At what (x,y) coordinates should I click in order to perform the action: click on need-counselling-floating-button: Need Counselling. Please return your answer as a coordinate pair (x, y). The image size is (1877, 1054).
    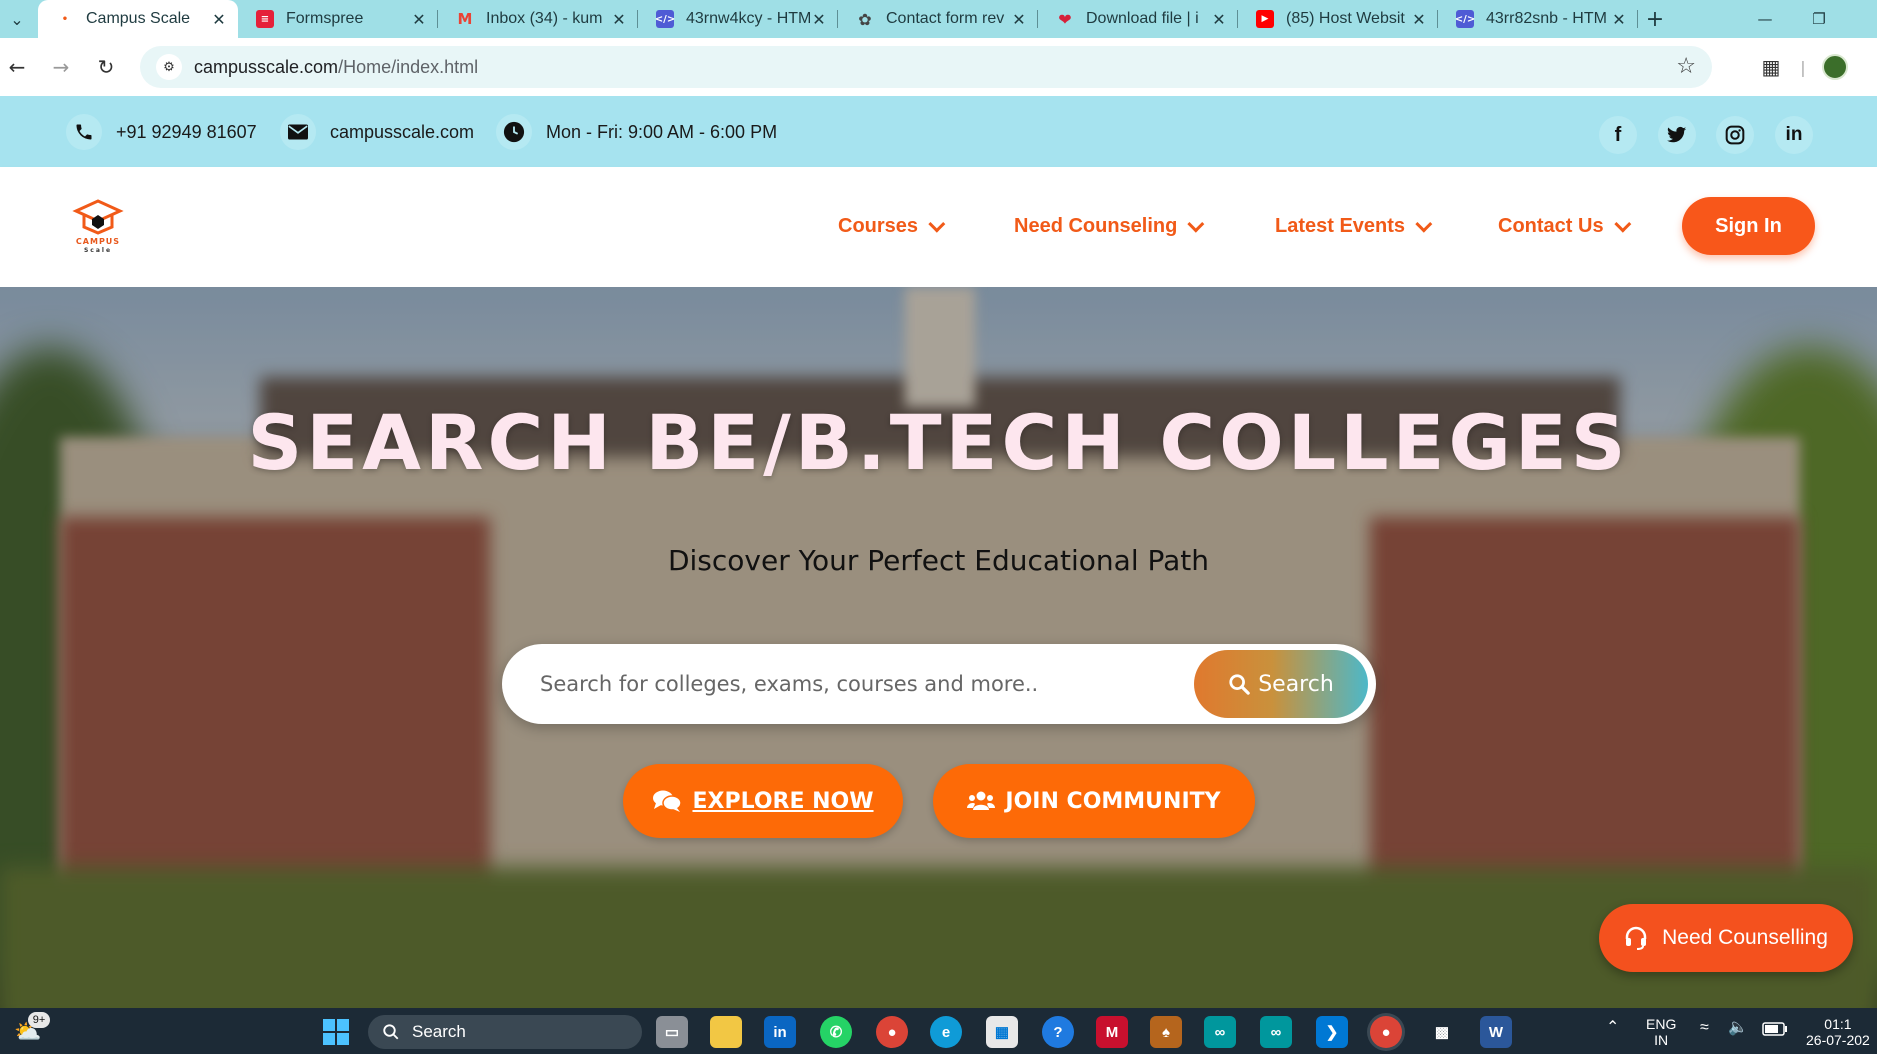
    Looking at the image, I should click on (1726, 938).